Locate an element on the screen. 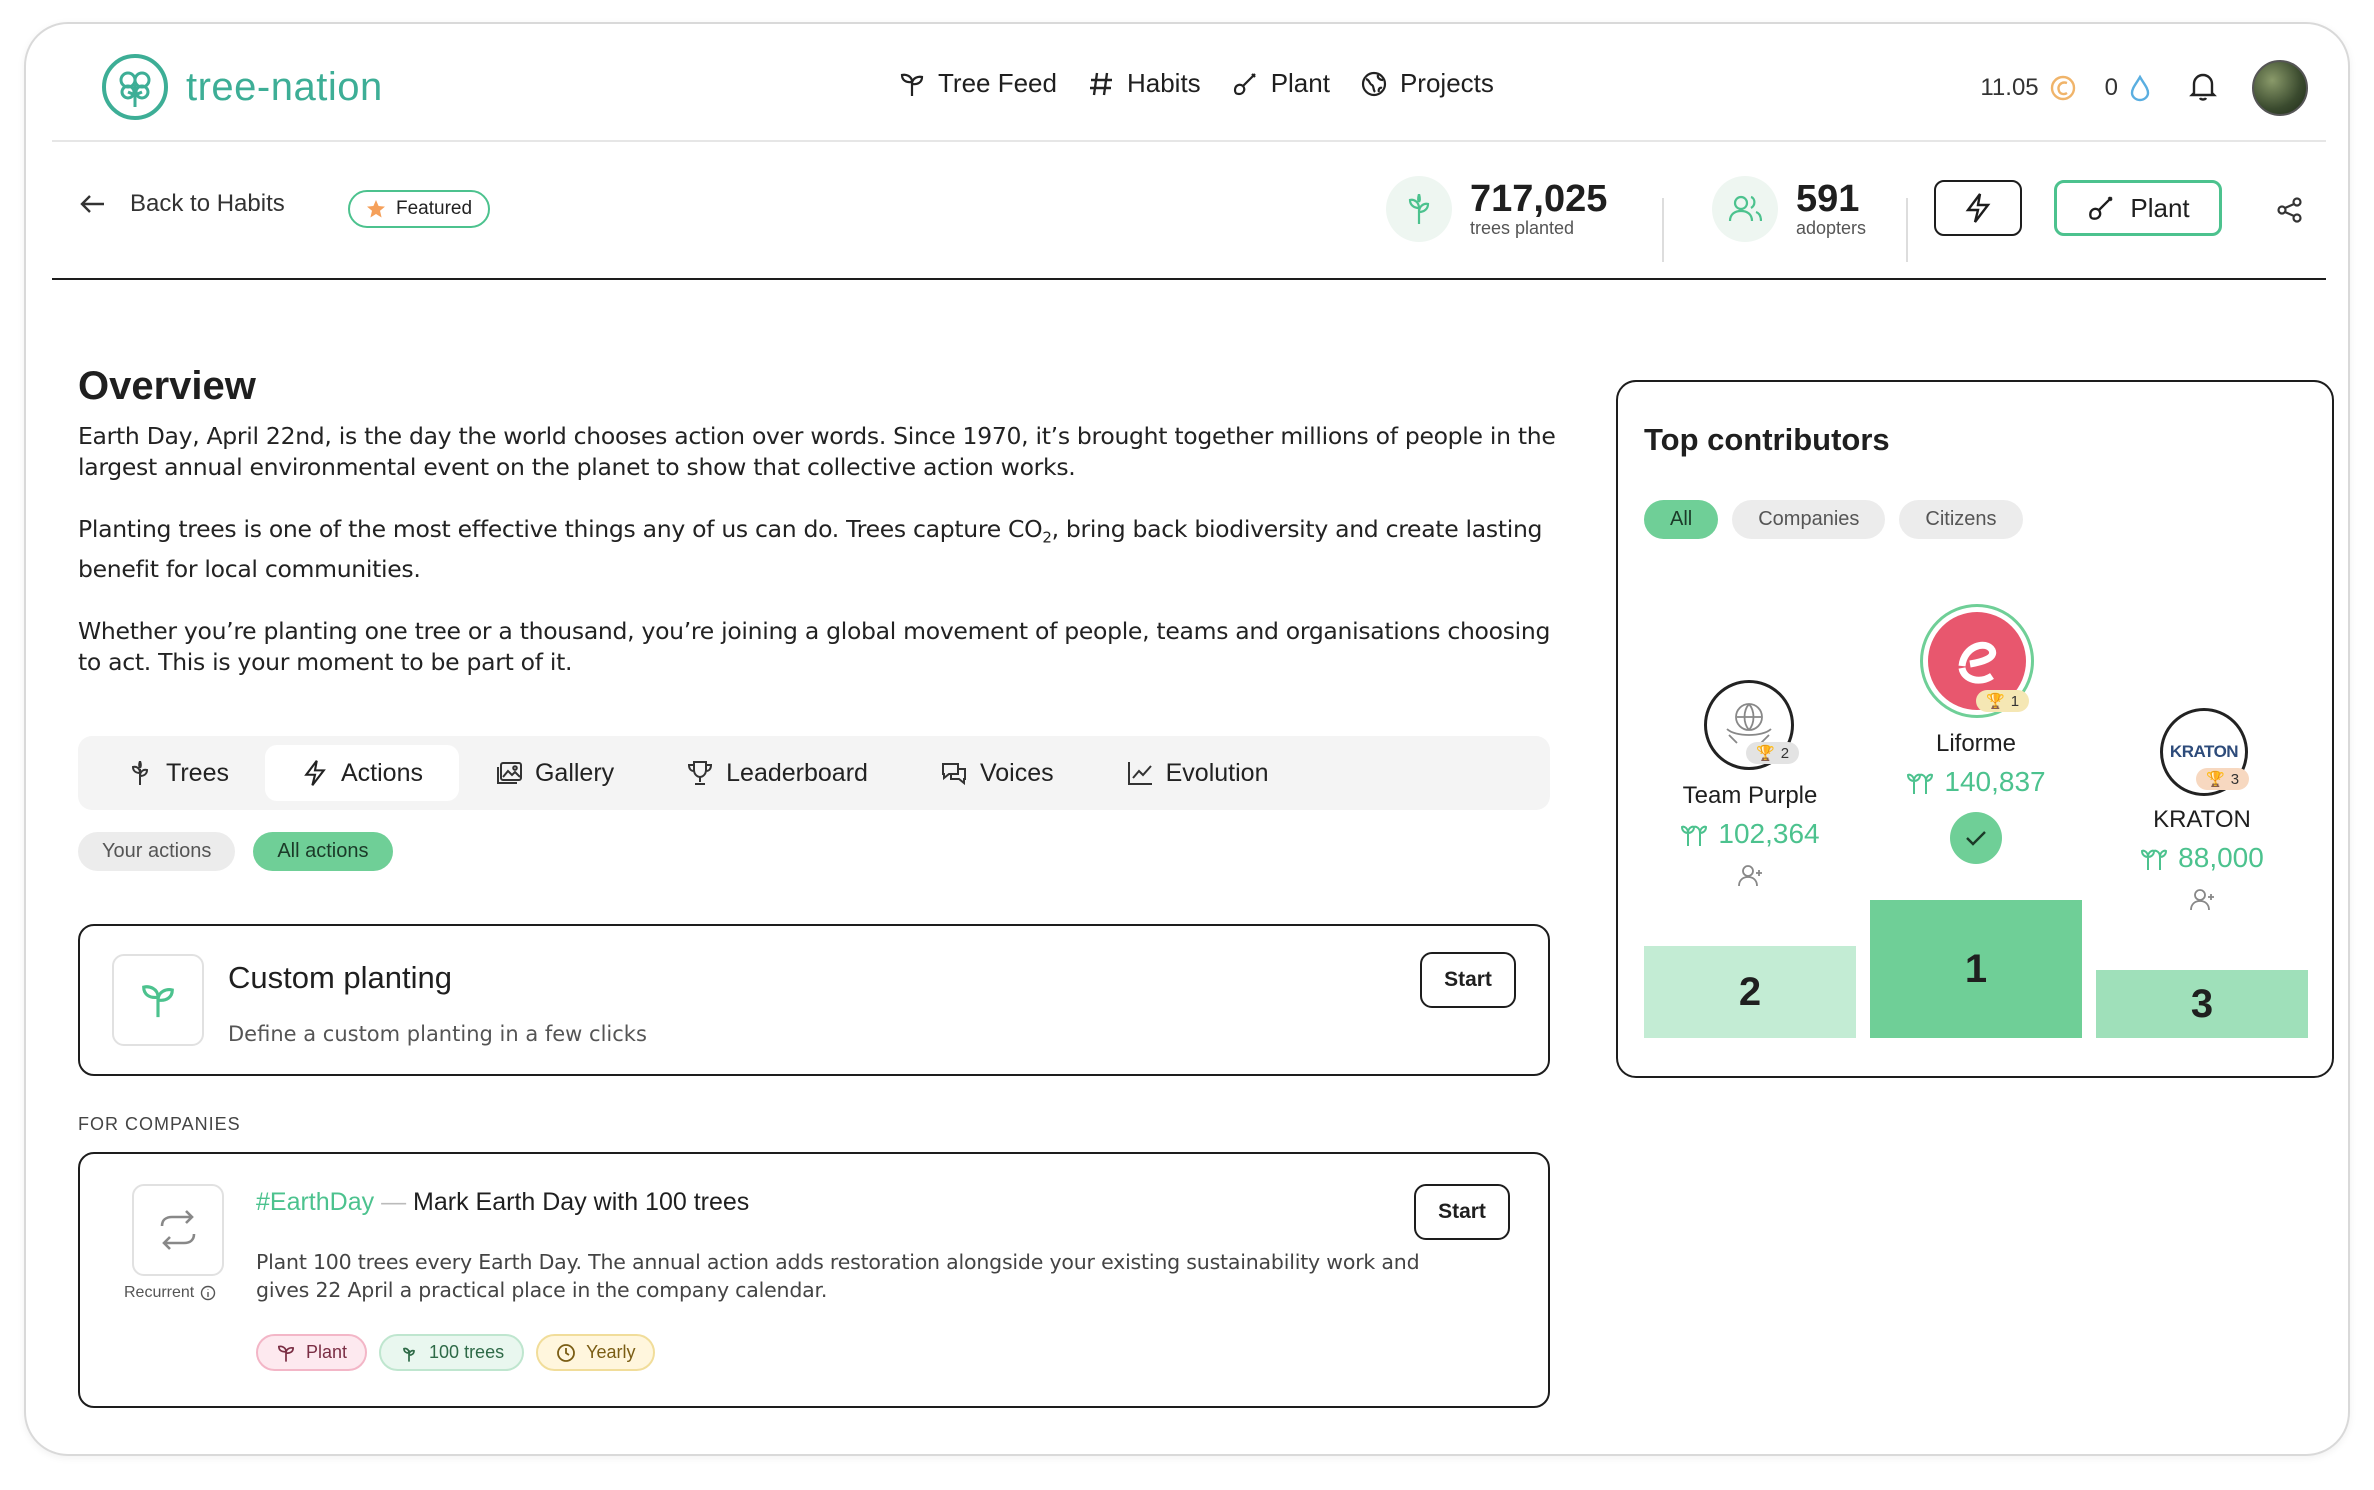 The height and width of the screenshot is (1490, 2374). first-place: Liforme 140,837 is located at coordinates (1976, 797).